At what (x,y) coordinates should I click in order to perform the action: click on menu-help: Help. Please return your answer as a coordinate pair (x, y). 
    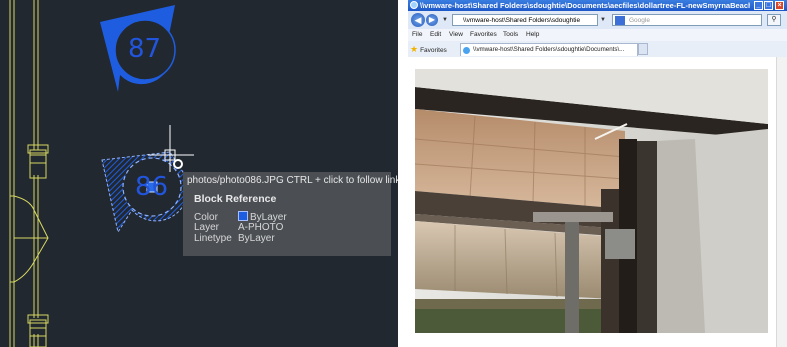
    Looking at the image, I should click on (532, 35).